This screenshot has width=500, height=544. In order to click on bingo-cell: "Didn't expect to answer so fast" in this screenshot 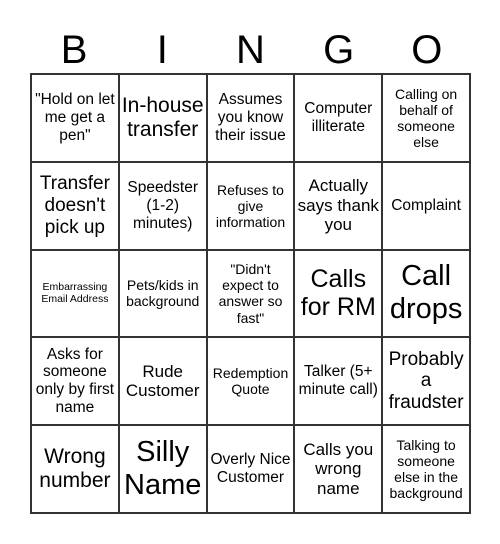, I will do `click(250, 293)`.